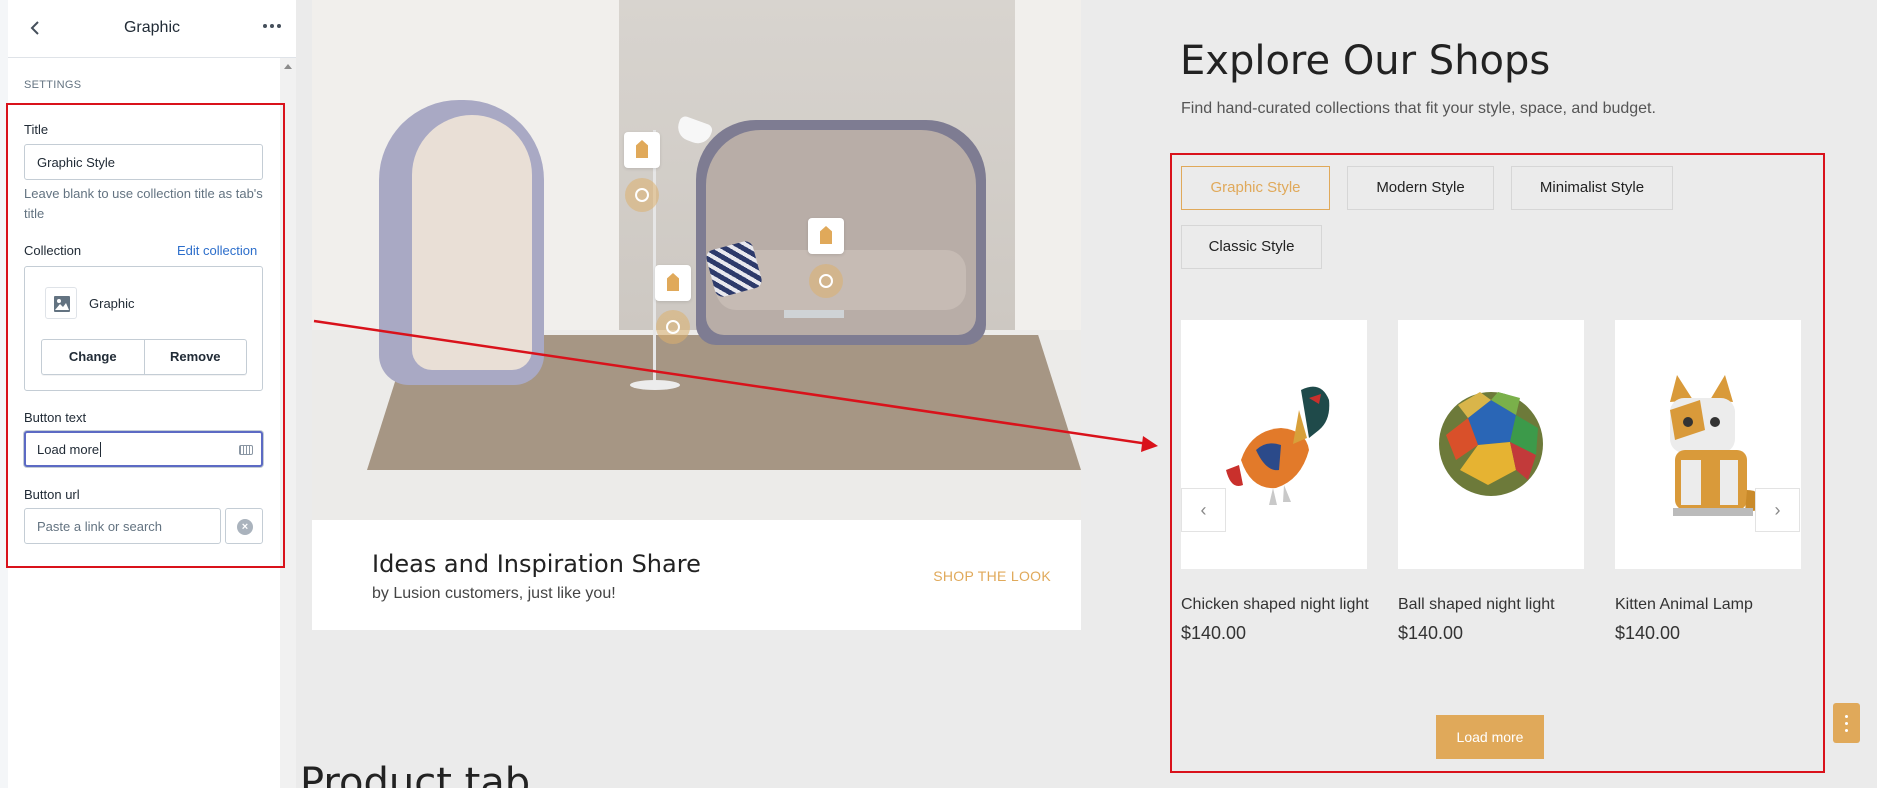  I want to click on edit-collection-link: Edit collection, so click(217, 250).